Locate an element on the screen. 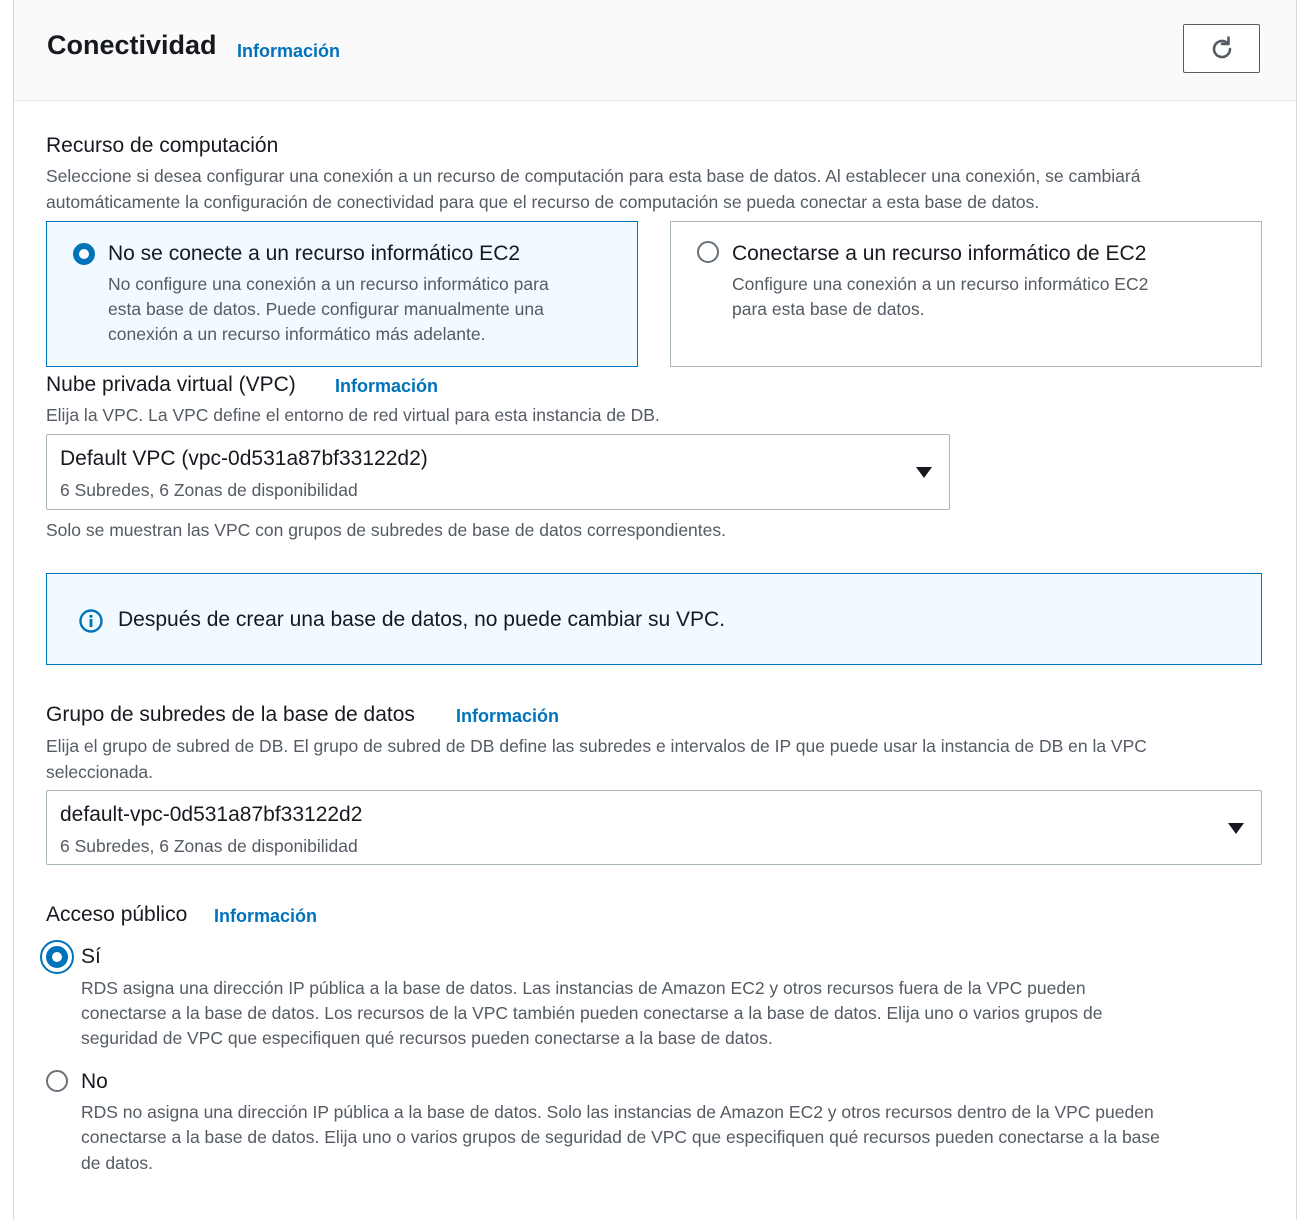  subnet-group-info-link: Información is located at coordinates (507, 716).